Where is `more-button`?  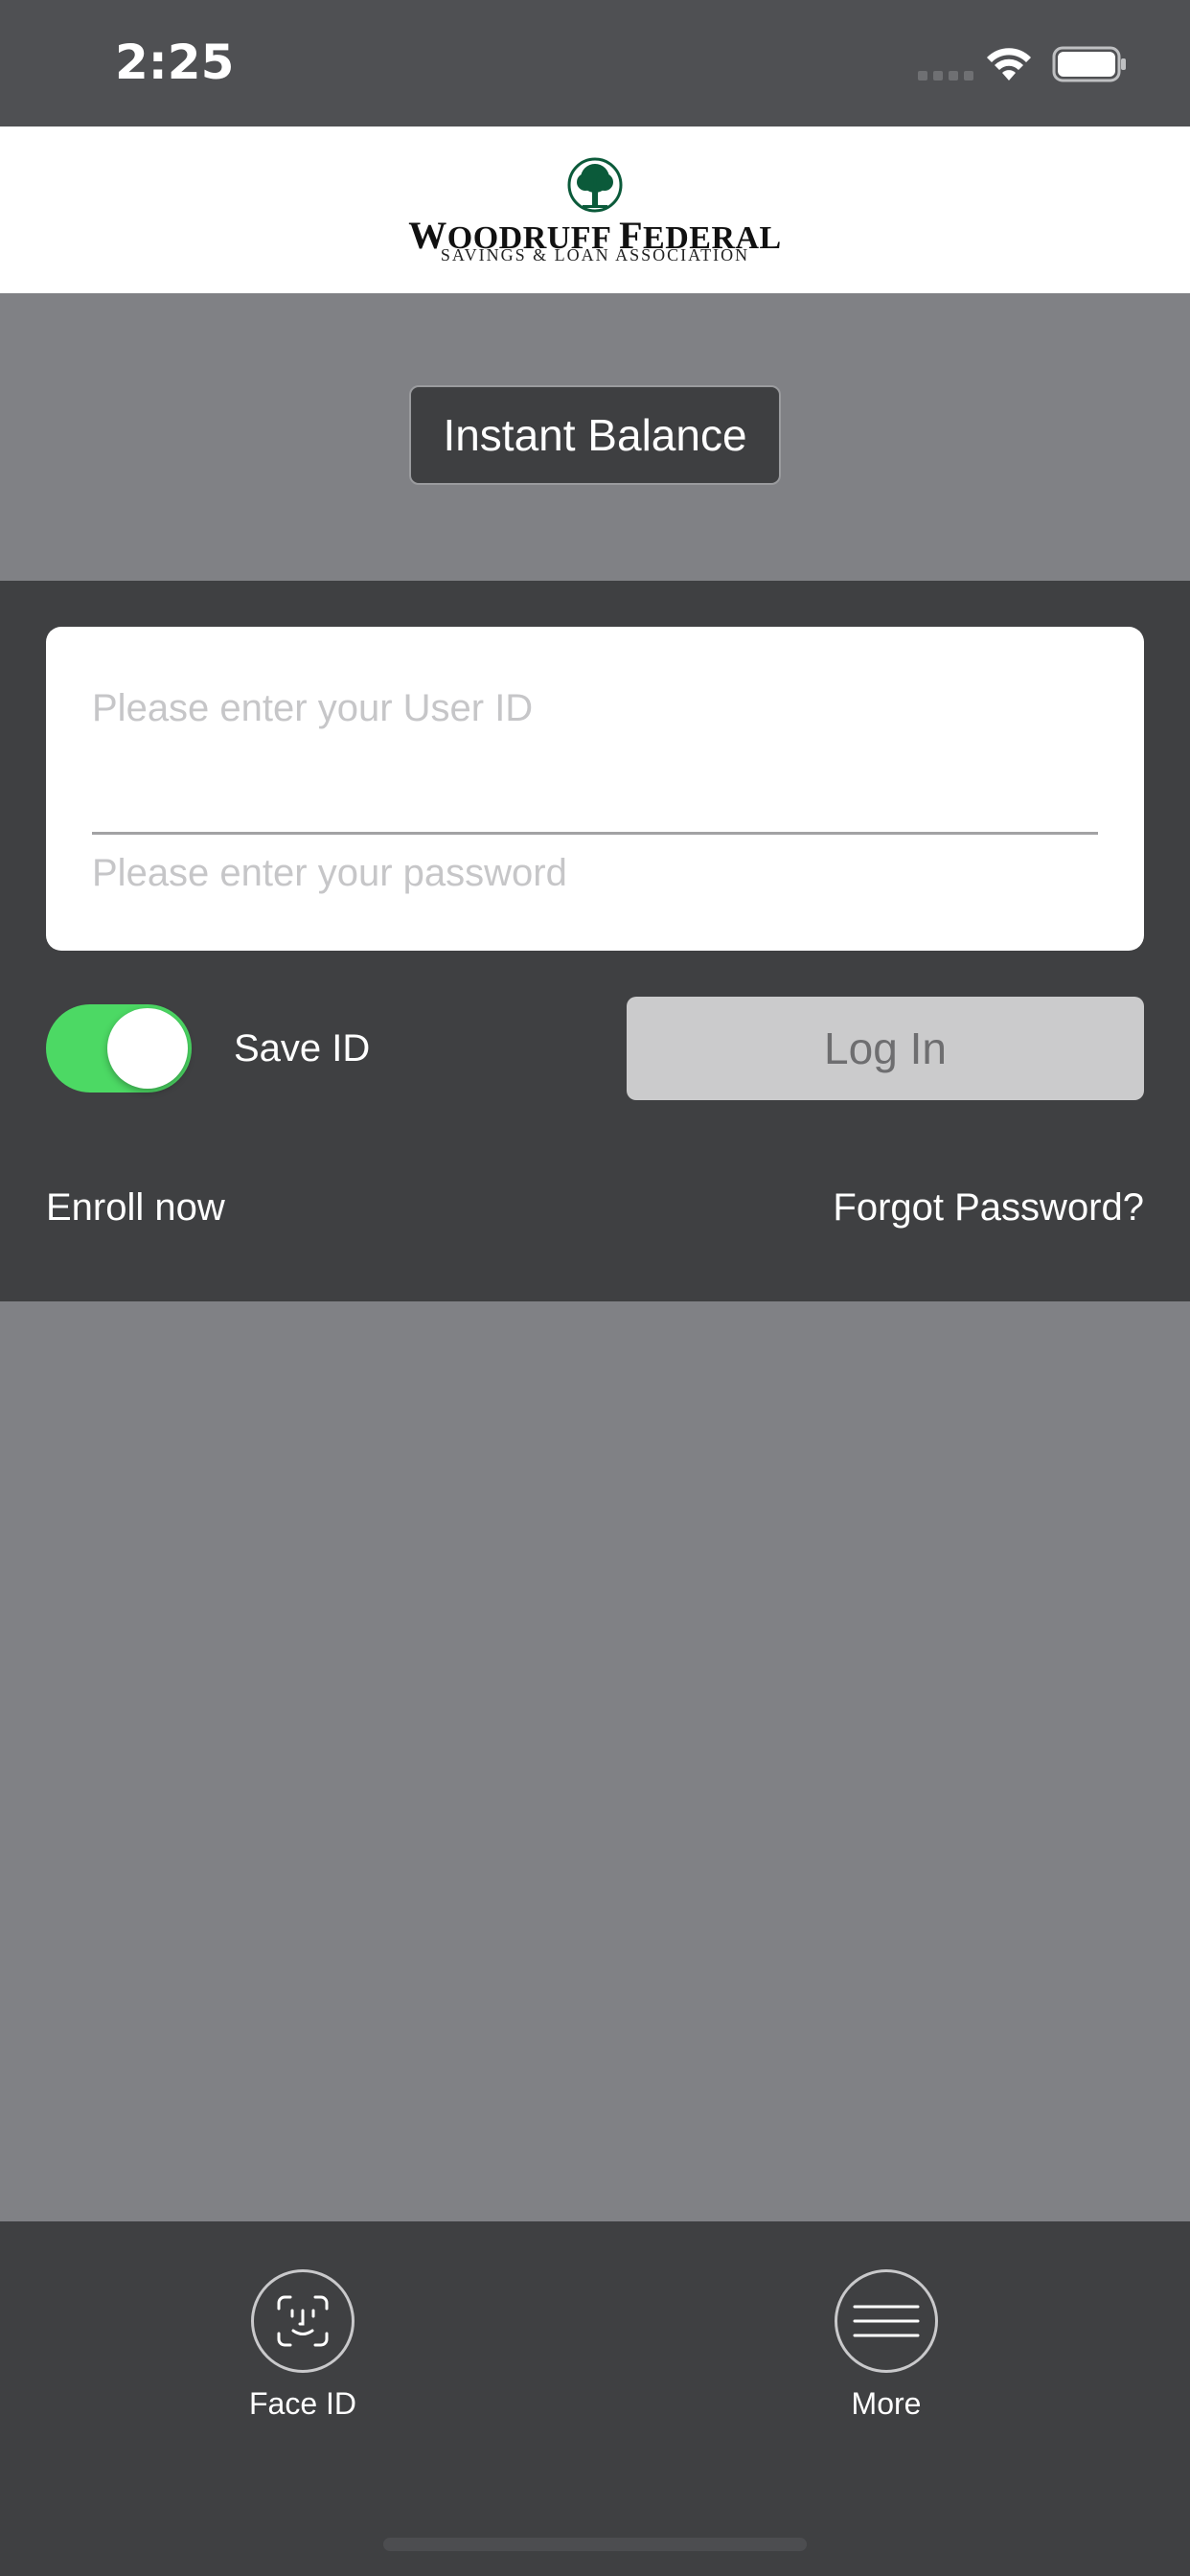
more-button is located at coordinates (887, 2321).